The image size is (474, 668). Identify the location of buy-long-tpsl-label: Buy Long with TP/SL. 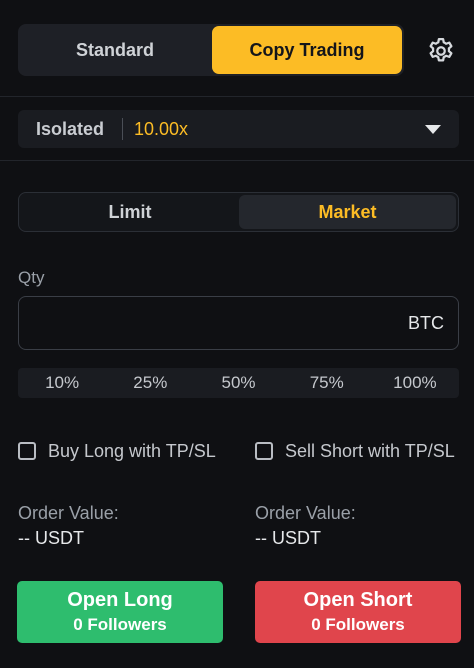
(132, 450).